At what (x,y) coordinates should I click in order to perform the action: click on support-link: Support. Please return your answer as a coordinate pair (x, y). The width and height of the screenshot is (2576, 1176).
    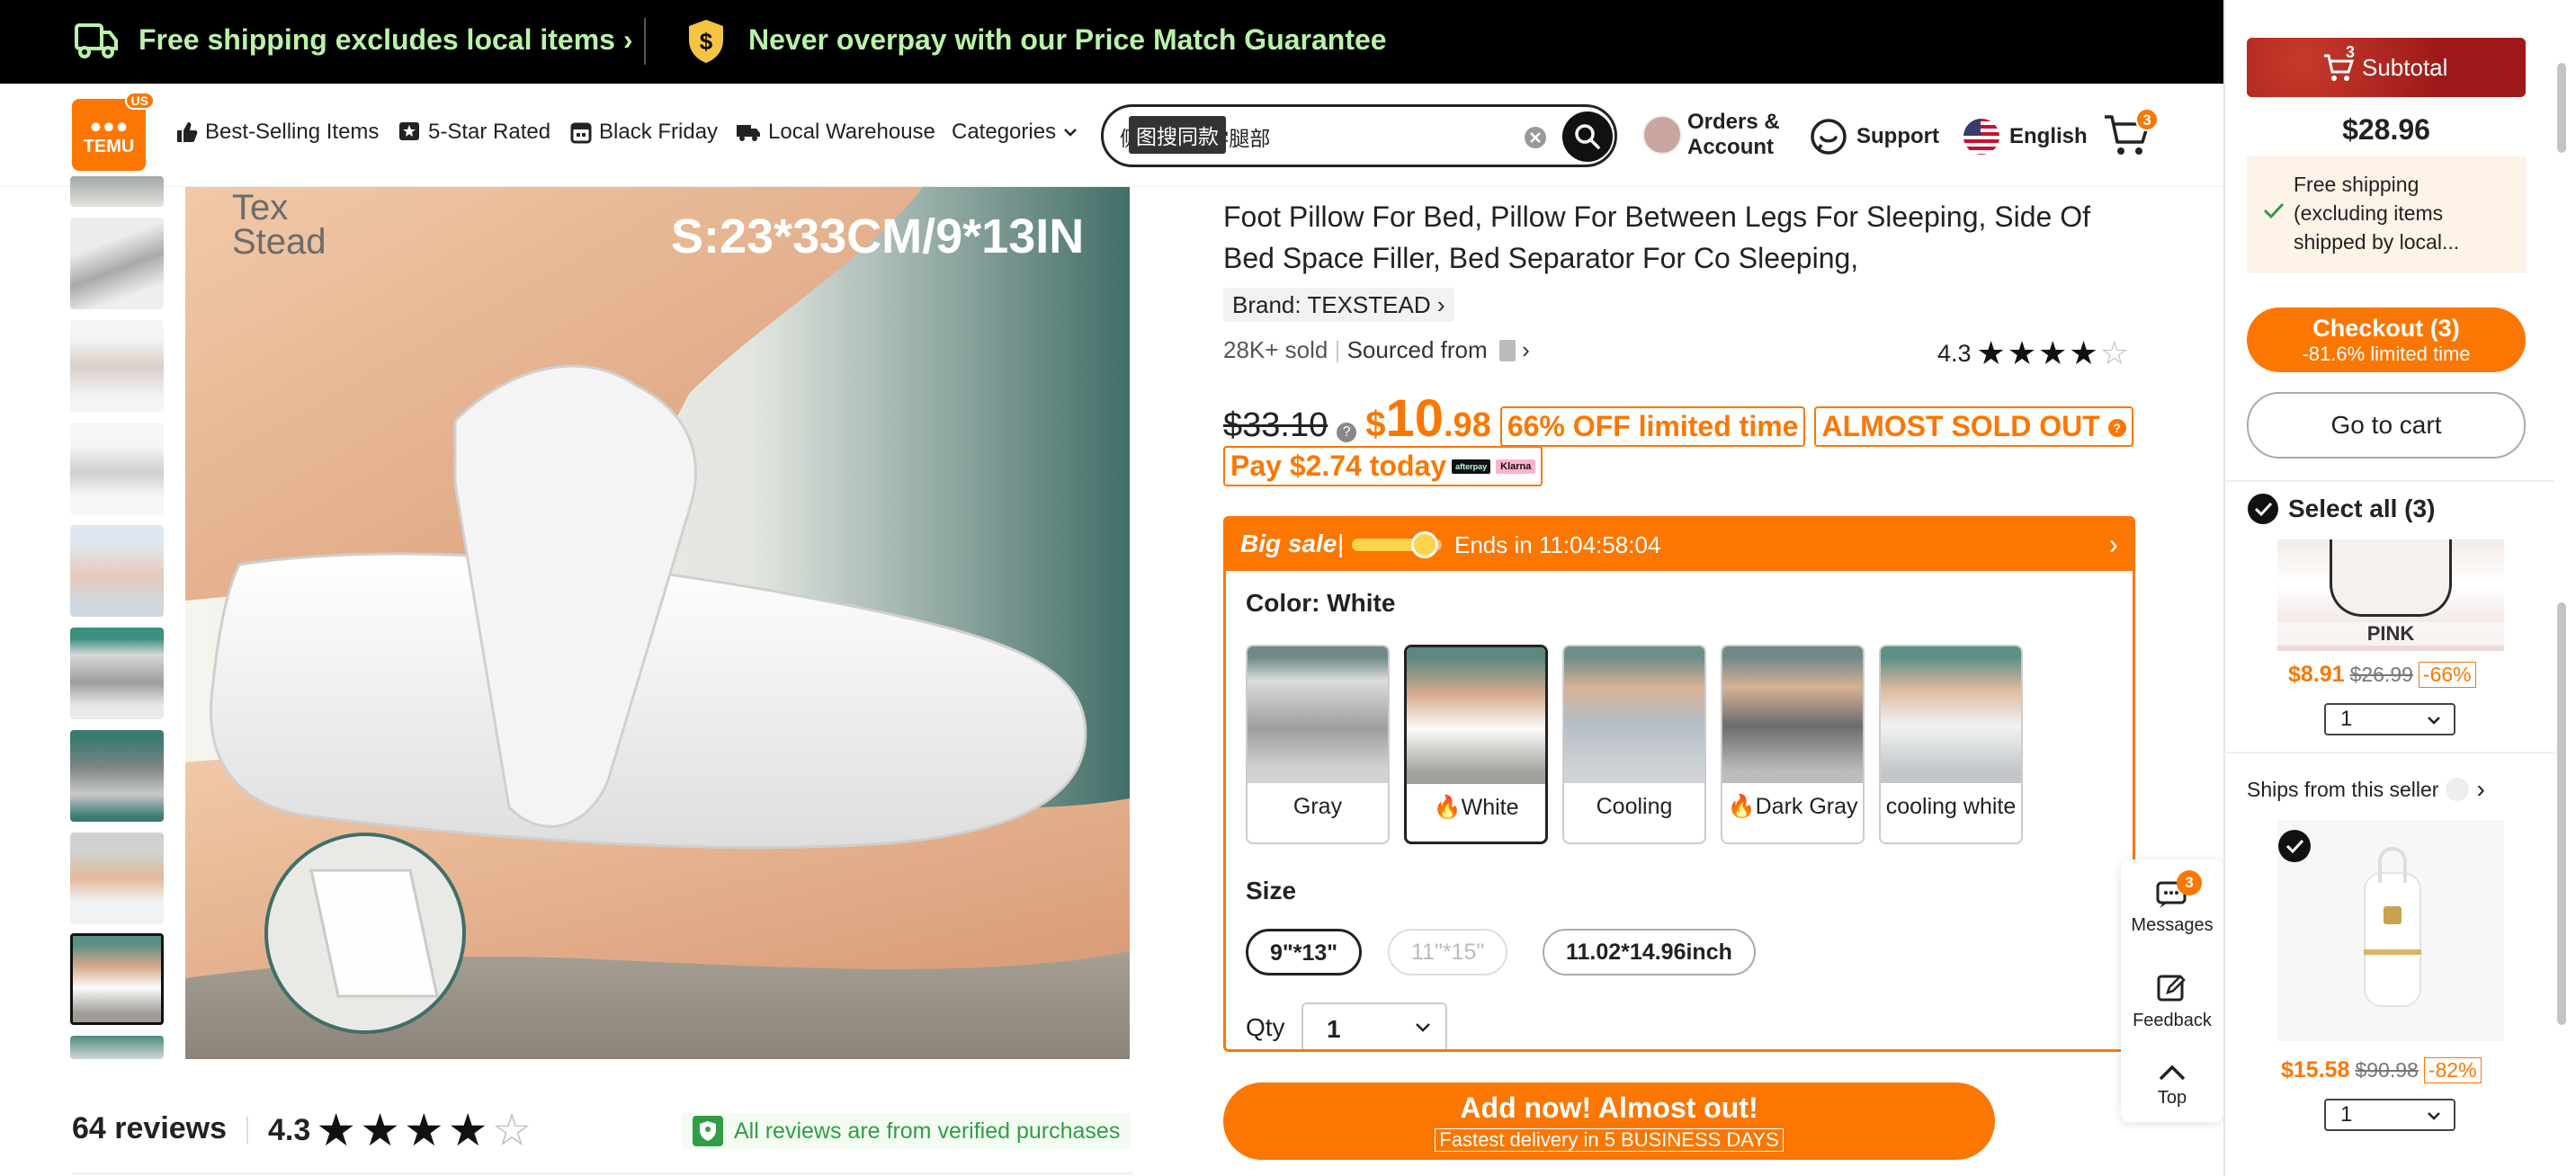
    Looking at the image, I should click on (1874, 137).